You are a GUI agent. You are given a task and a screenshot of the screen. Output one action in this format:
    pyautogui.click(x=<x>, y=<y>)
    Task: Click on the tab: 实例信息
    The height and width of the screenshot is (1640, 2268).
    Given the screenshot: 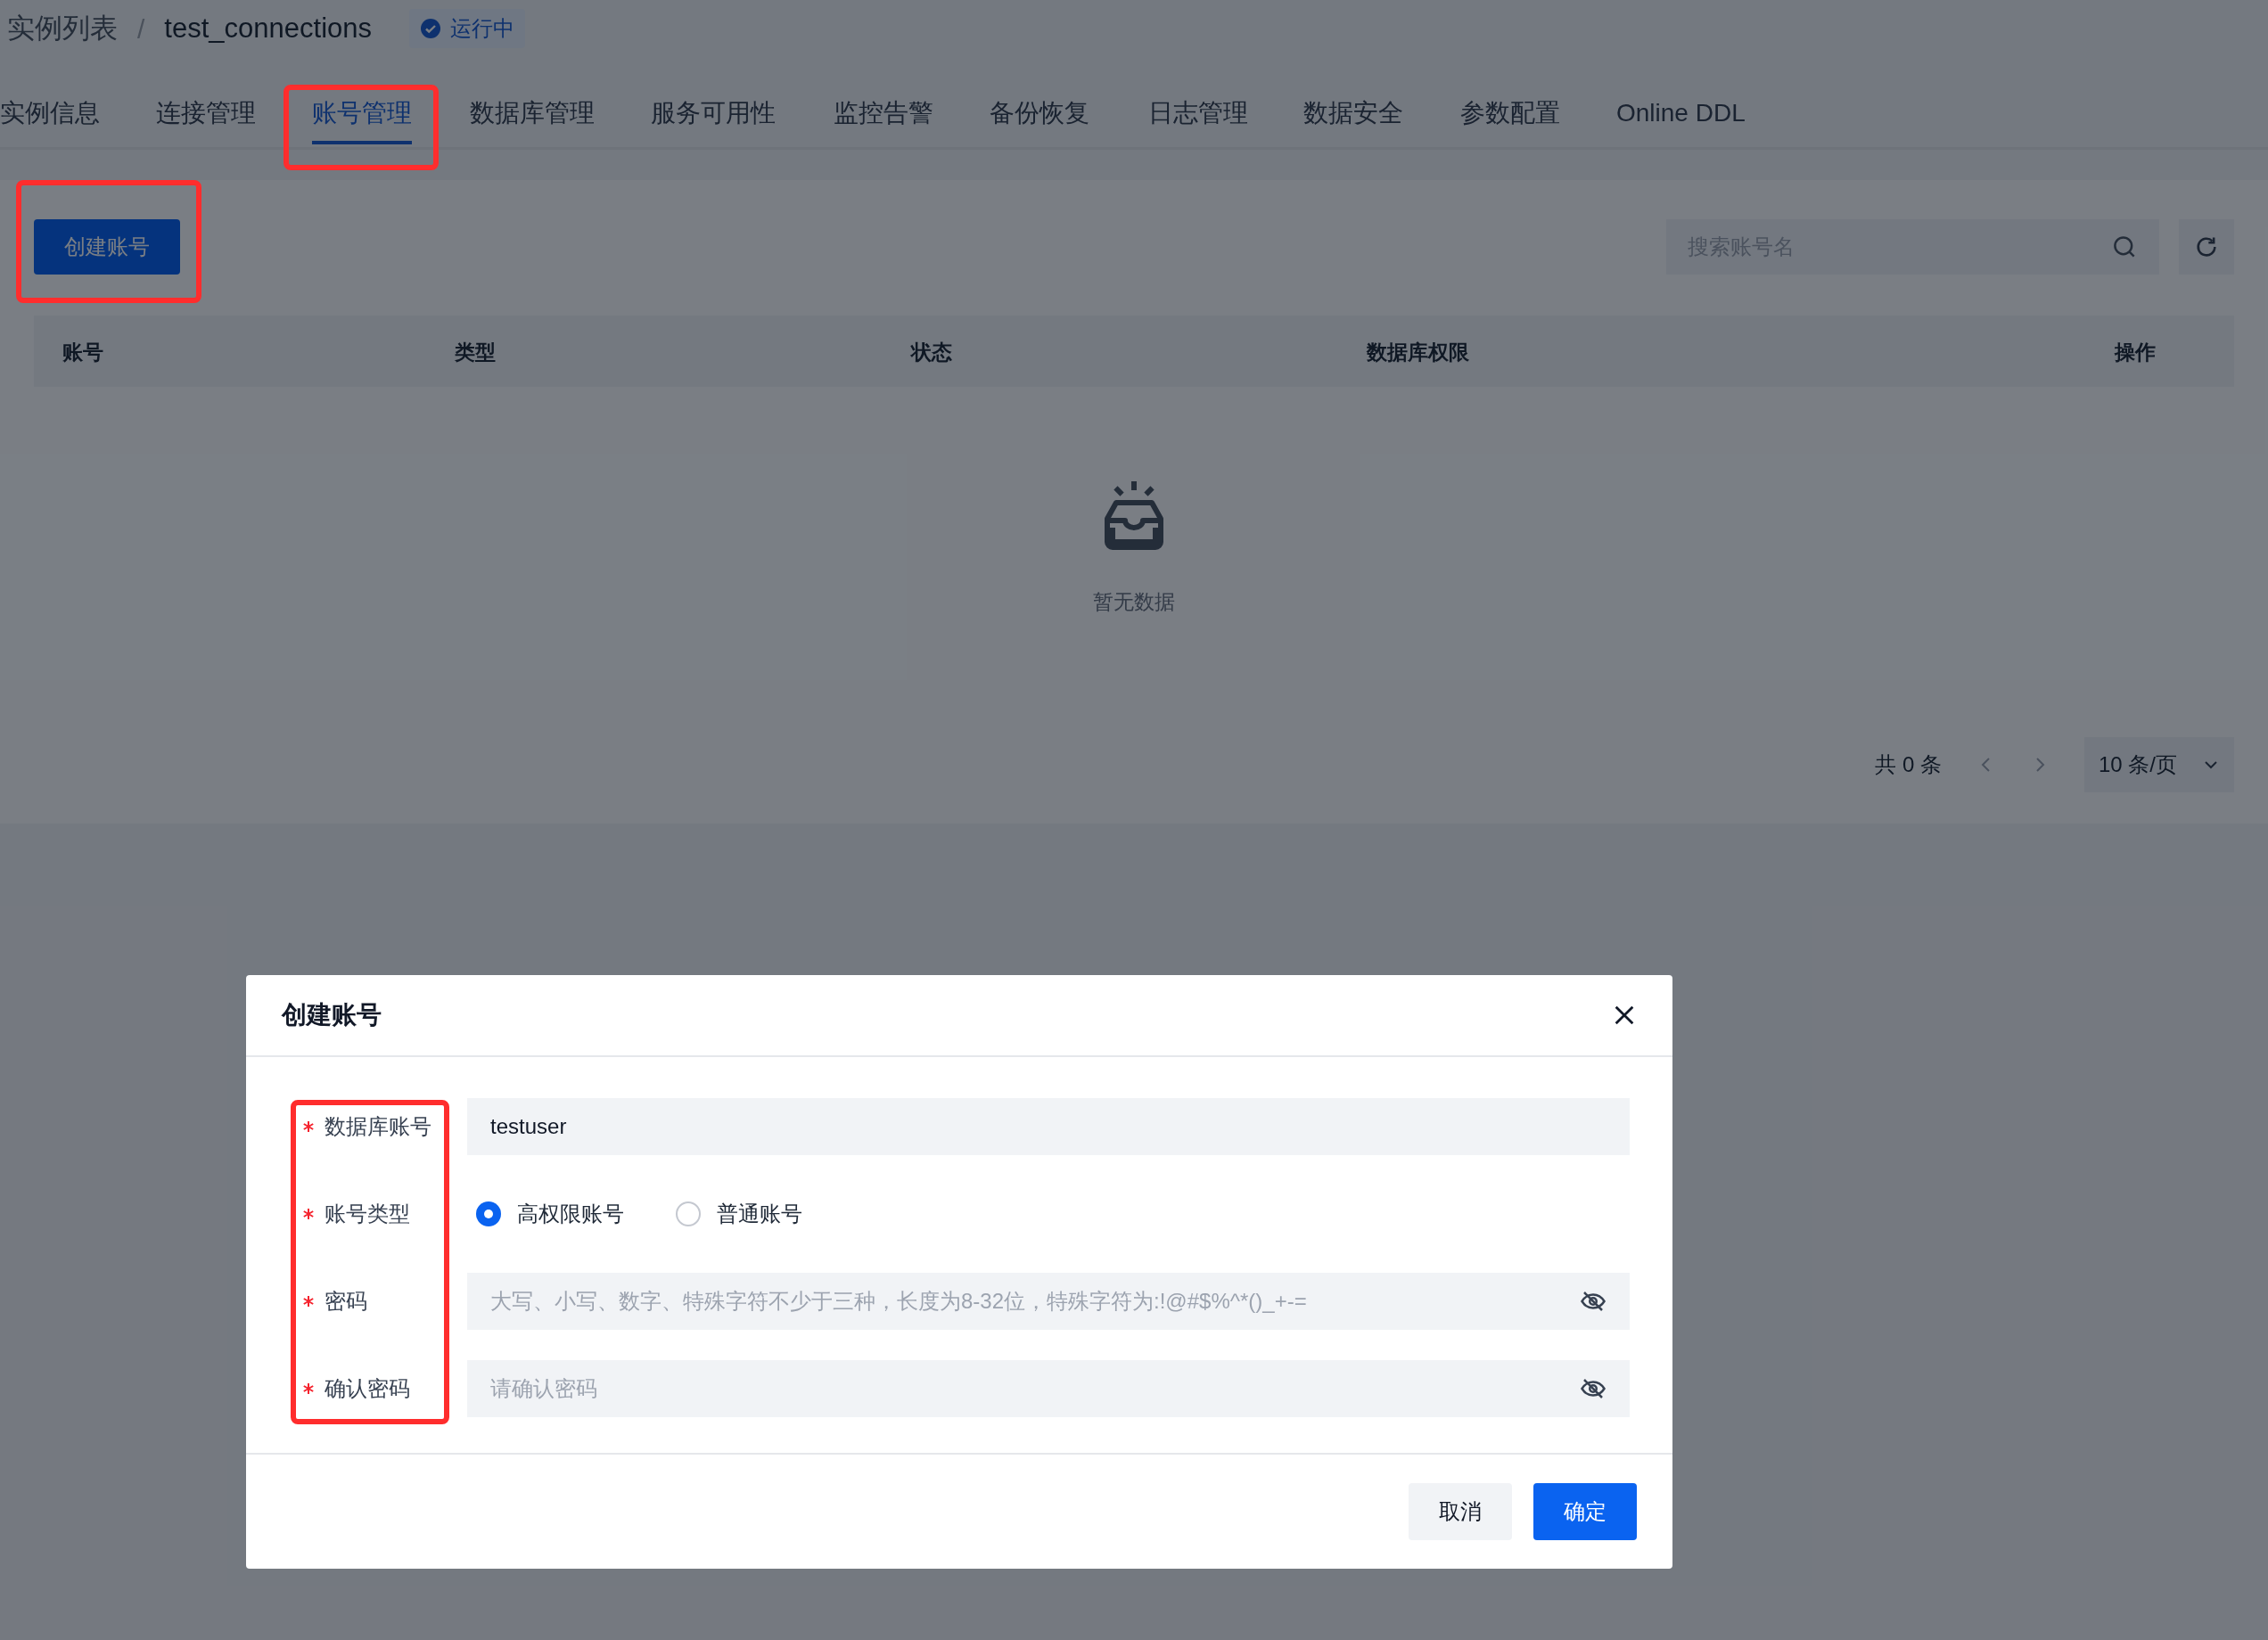 What is the action you would take?
    pyautogui.click(x=50, y=115)
    